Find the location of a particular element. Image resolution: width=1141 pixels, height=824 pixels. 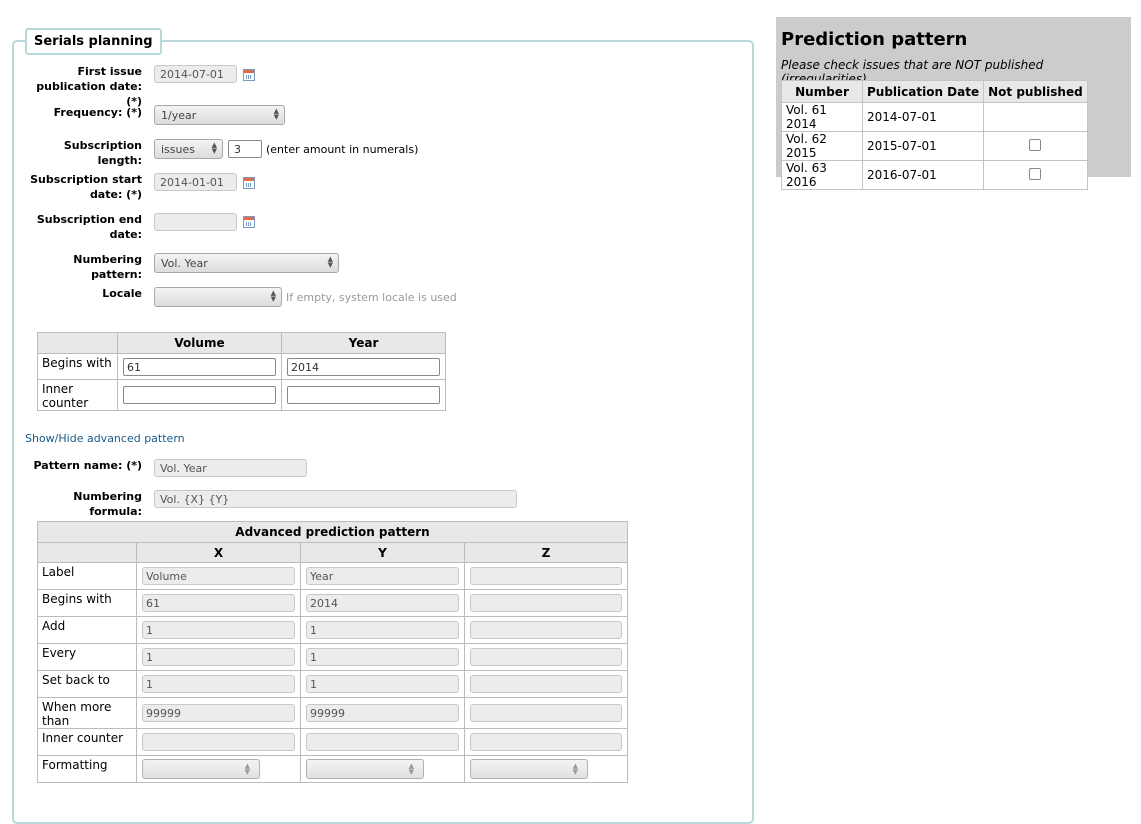

numbering-formula-input: Vol. {X} {Y} is located at coordinates (335, 499).